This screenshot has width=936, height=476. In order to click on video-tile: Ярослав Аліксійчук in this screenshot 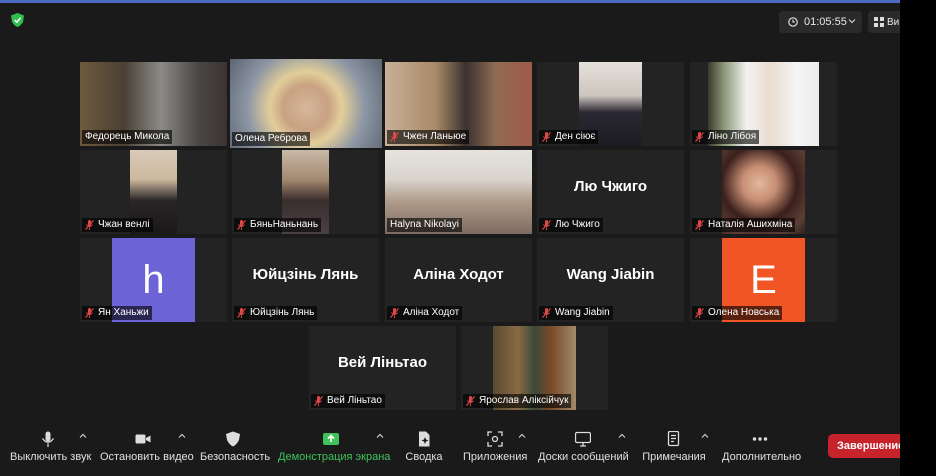, I will do `click(534, 368)`.